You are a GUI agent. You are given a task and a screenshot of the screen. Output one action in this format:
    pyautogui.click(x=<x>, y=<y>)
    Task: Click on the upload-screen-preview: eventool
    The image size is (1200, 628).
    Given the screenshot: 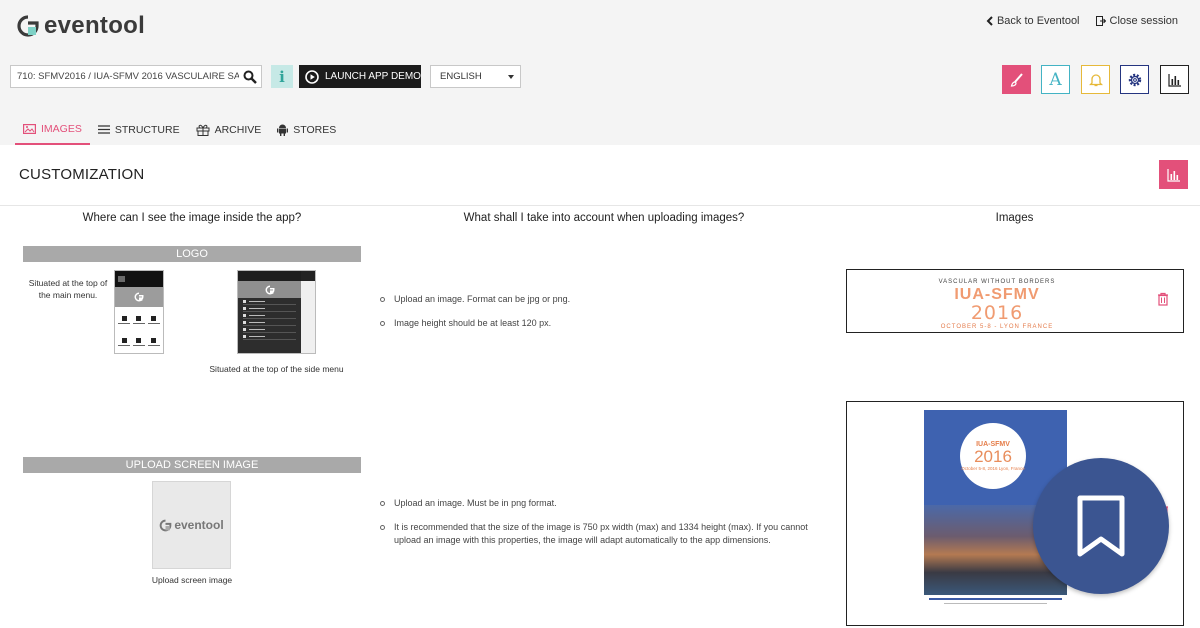 What is the action you would take?
    pyautogui.click(x=191, y=525)
    